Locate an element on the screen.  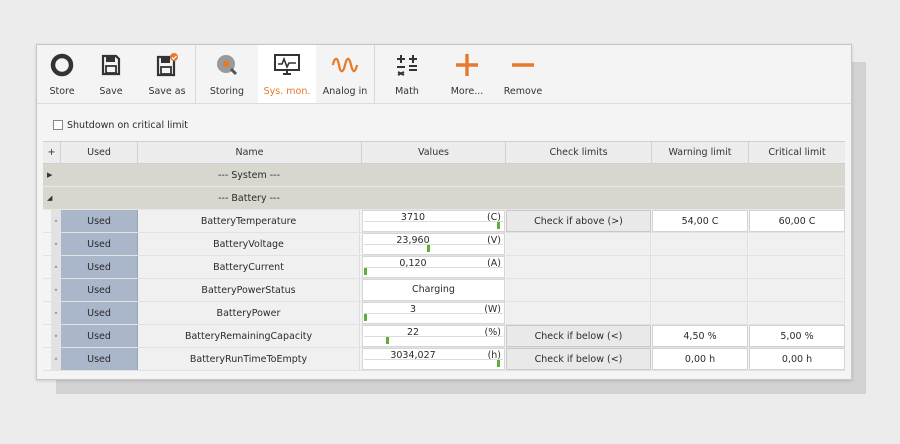
header-used: Used is located at coordinates (99, 152).